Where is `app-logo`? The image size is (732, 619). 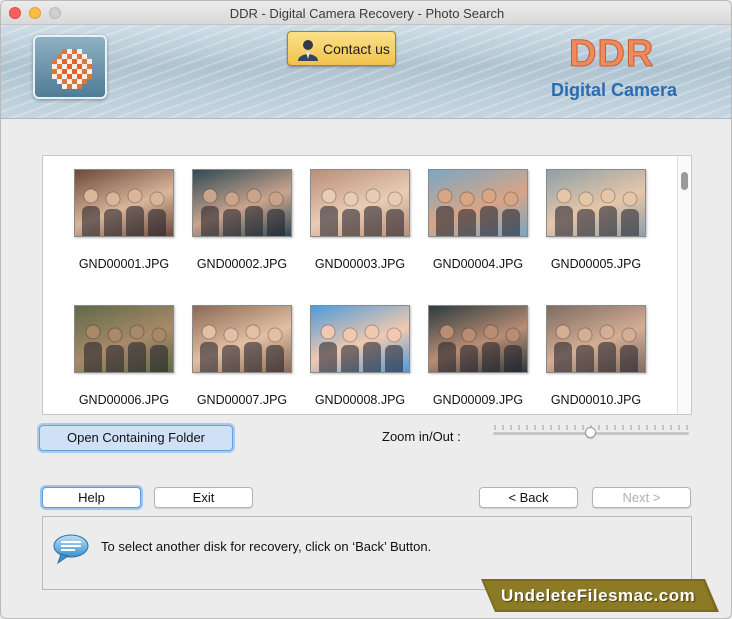
app-logo is located at coordinates (70, 67).